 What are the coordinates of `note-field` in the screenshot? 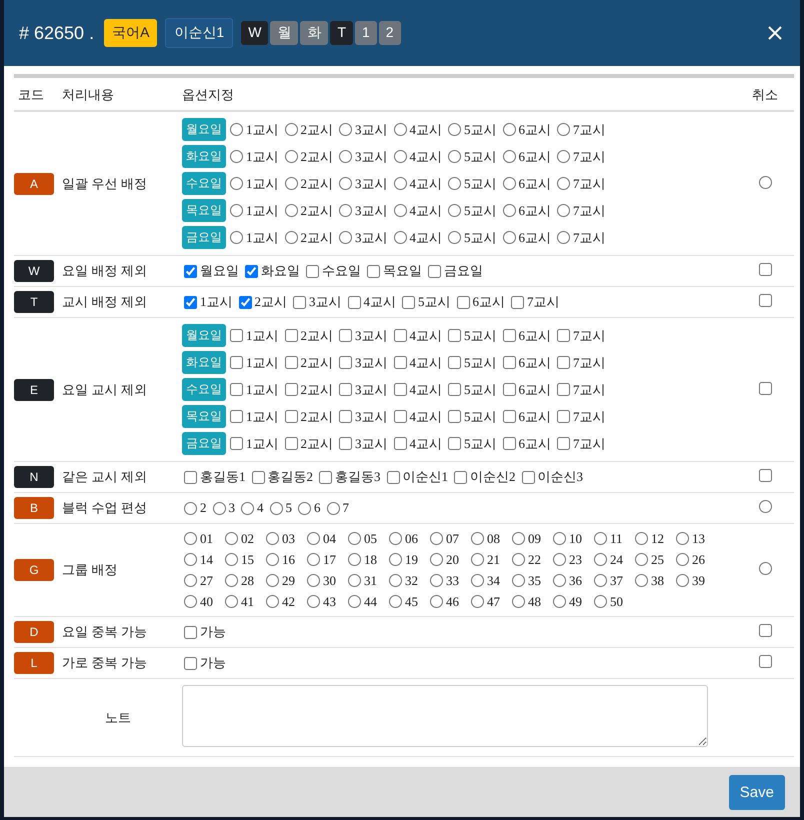 It's located at (445, 716).